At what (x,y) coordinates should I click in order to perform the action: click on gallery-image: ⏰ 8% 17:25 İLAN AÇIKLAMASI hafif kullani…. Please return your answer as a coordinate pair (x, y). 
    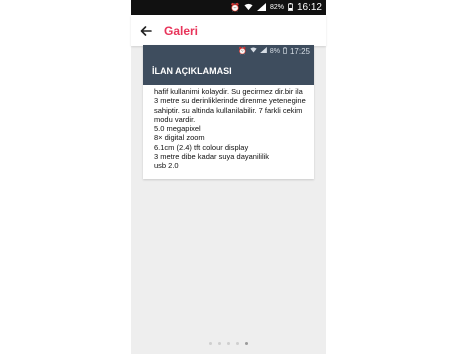
    Looking at the image, I should click on (228, 112).